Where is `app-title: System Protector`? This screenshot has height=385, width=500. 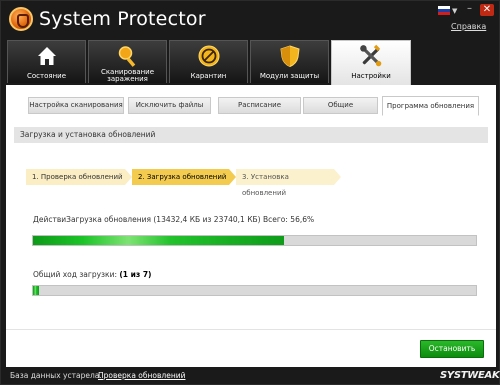
app-title: System Protector is located at coordinates (122, 19).